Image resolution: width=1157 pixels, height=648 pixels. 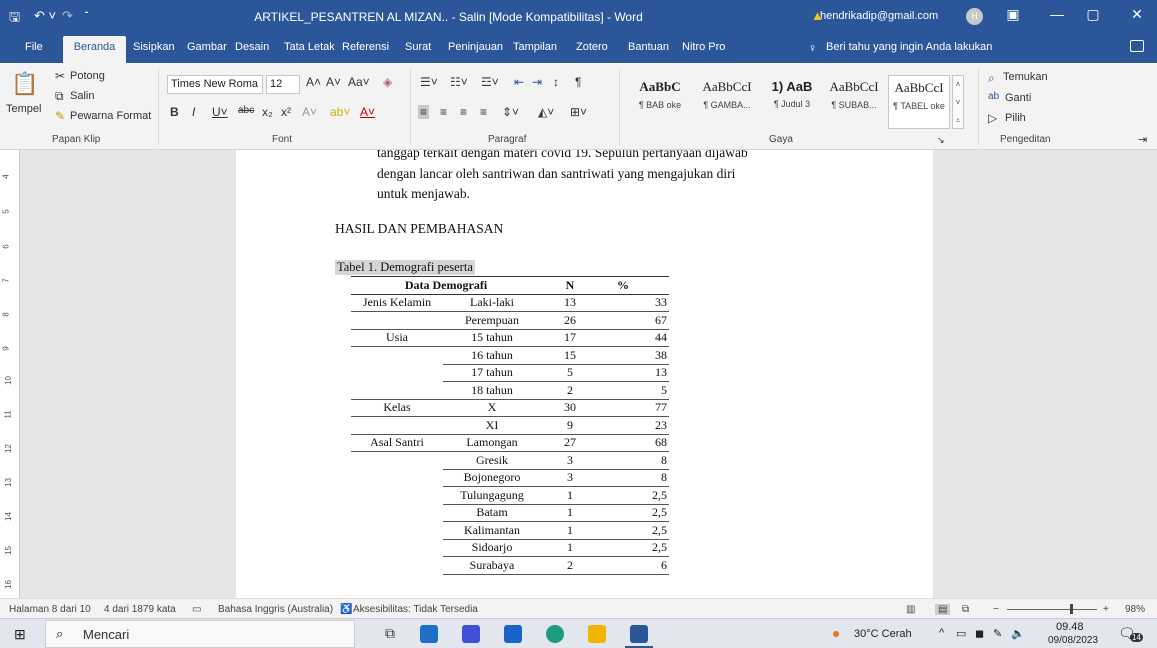 I want to click on font-name-select: Times New Roma, so click(x=215, y=84).